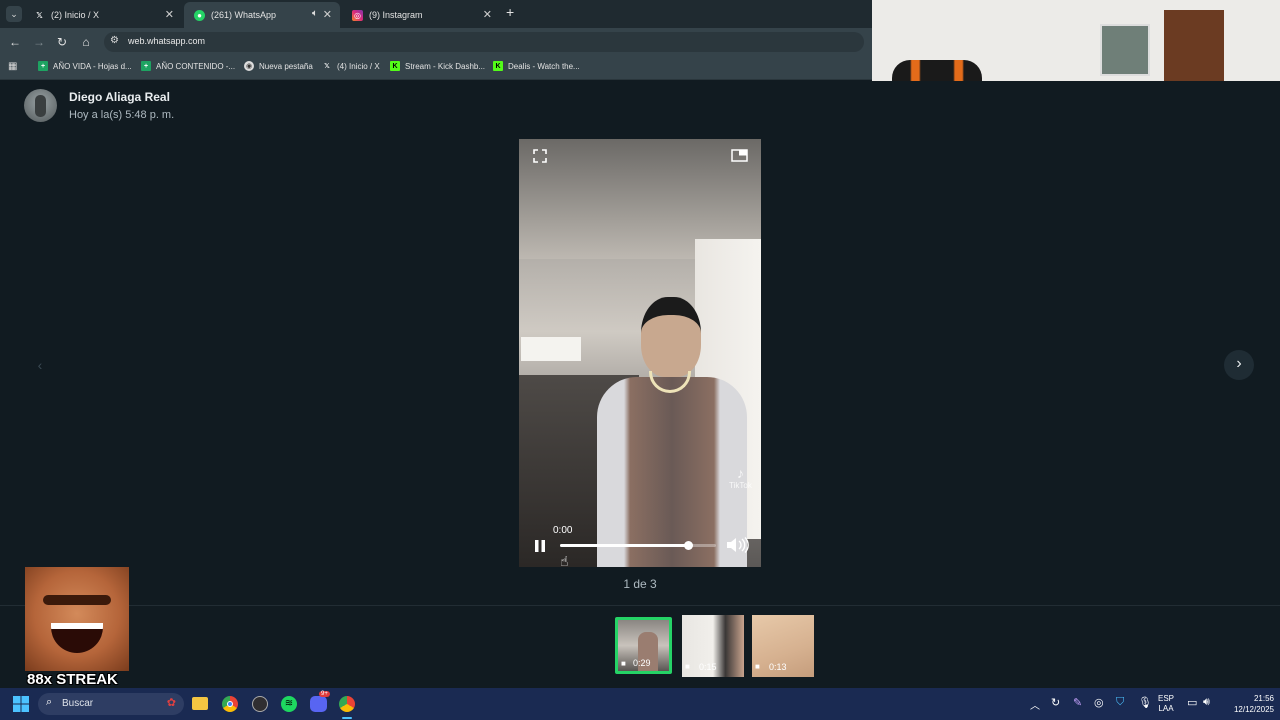 The width and height of the screenshot is (1280, 720). What do you see at coordinates (1120, 702) in the screenshot?
I see `defender-icon: ⛉` at bounding box center [1120, 702].